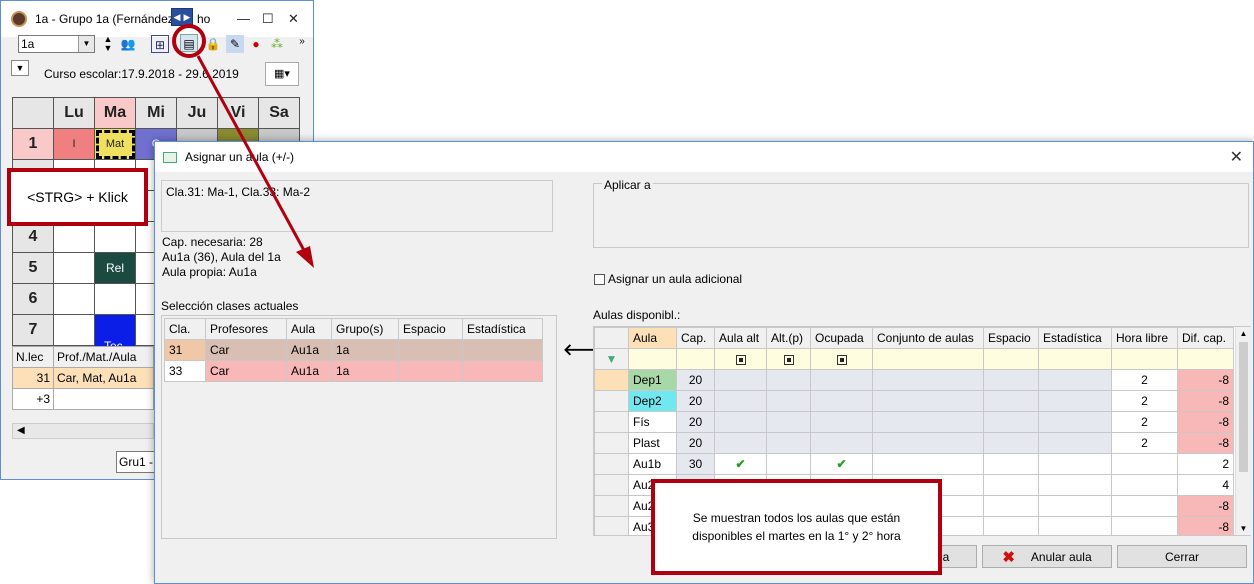 The width and height of the screenshot is (1254, 584). Describe the element at coordinates (305, 257) in the screenshot. I see `arrow-head` at that location.